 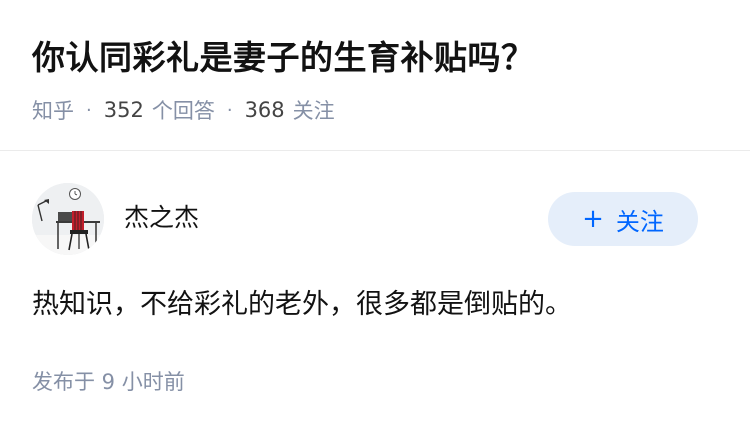 I want to click on follower-count-label: 关注, so click(x=314, y=110).